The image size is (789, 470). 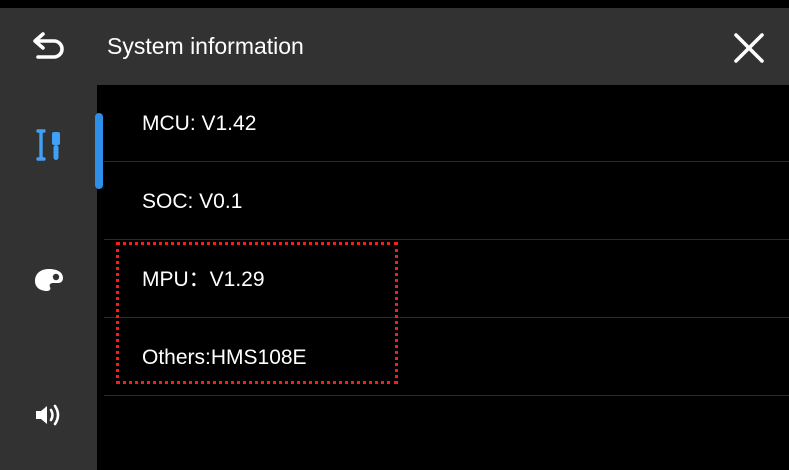 I want to click on palette-icon, so click(x=48, y=280).